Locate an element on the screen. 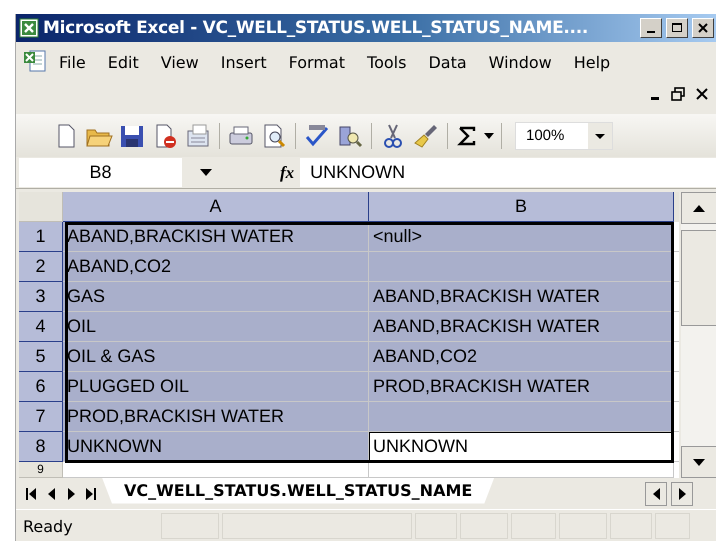 The image size is (716, 541). row-header: 7 is located at coordinates (41, 417).